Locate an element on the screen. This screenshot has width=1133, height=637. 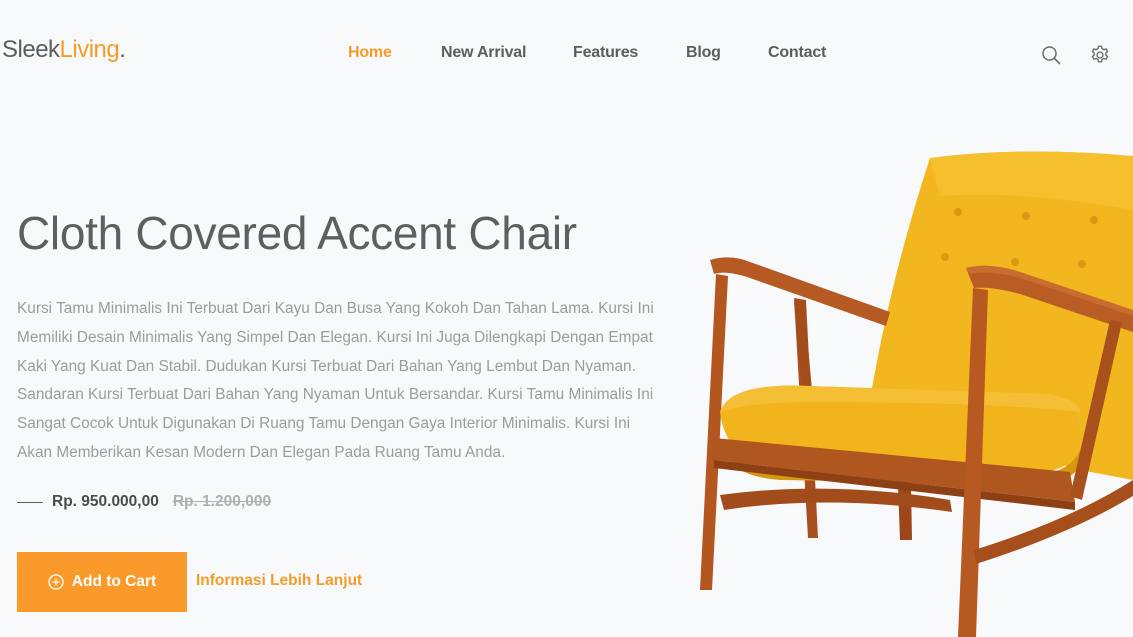
plus-circle-icon is located at coordinates (56, 582).